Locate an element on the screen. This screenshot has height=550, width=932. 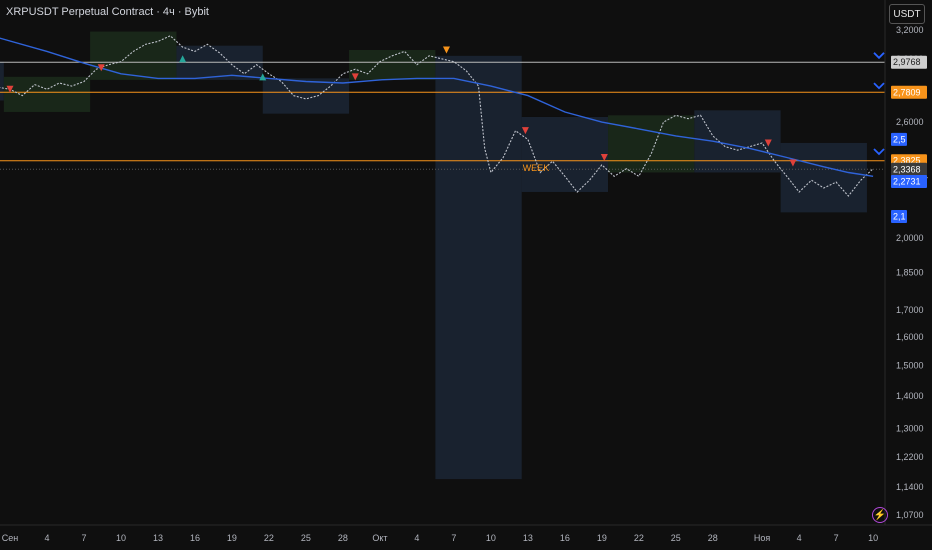
y-tick-label: 1,3000 is located at coordinates (910, 429).